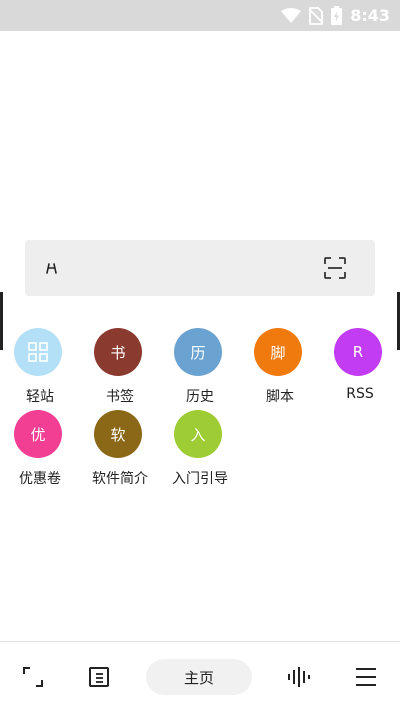 The width and height of the screenshot is (400, 711). I want to click on tabs-button, so click(99, 676).